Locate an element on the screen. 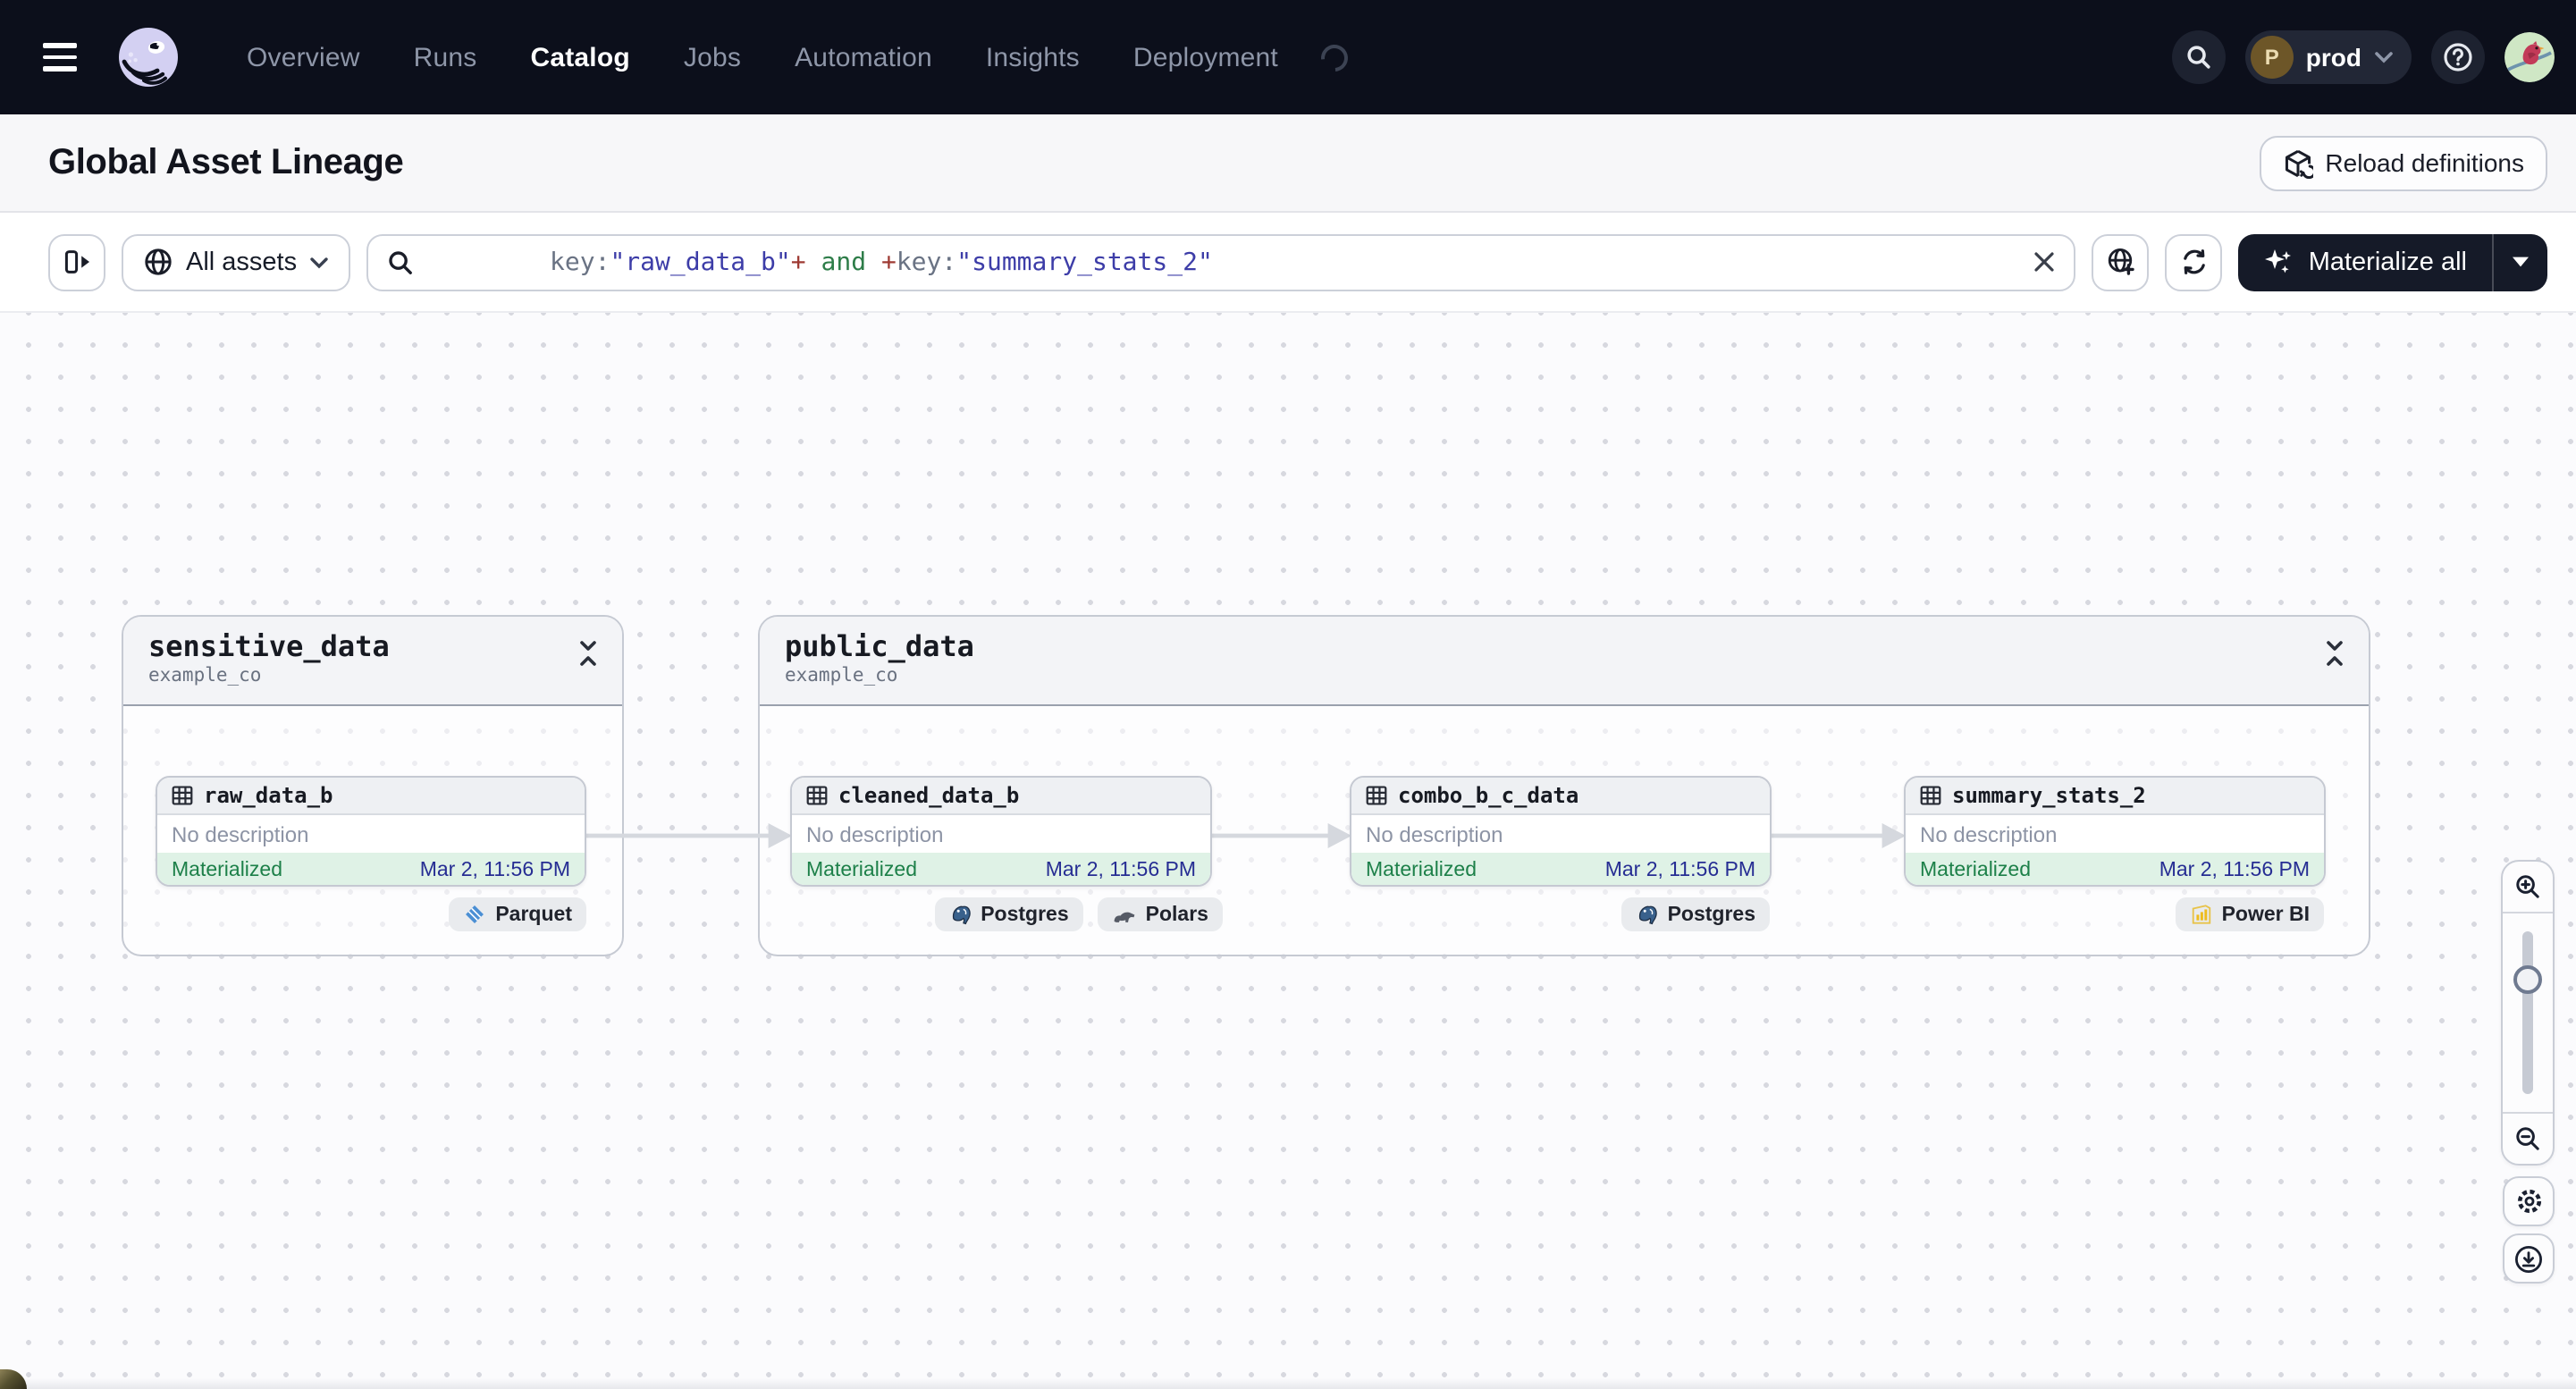 This screenshot has width=2576, height=1389. group-title: sensitive_data is located at coordinates (269, 646).